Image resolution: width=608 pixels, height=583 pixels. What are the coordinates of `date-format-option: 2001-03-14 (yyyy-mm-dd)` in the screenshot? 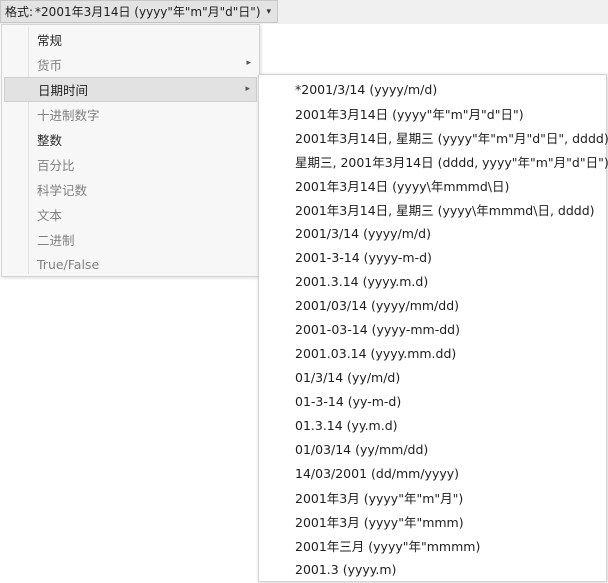 It's located at (432, 329).